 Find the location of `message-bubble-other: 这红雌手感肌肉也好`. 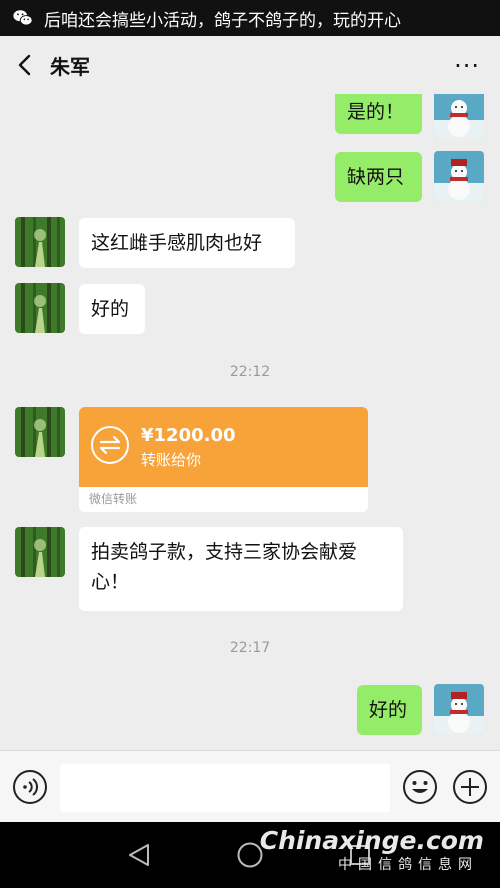

message-bubble-other: 这红雌手感肌肉也好 is located at coordinates (187, 243).